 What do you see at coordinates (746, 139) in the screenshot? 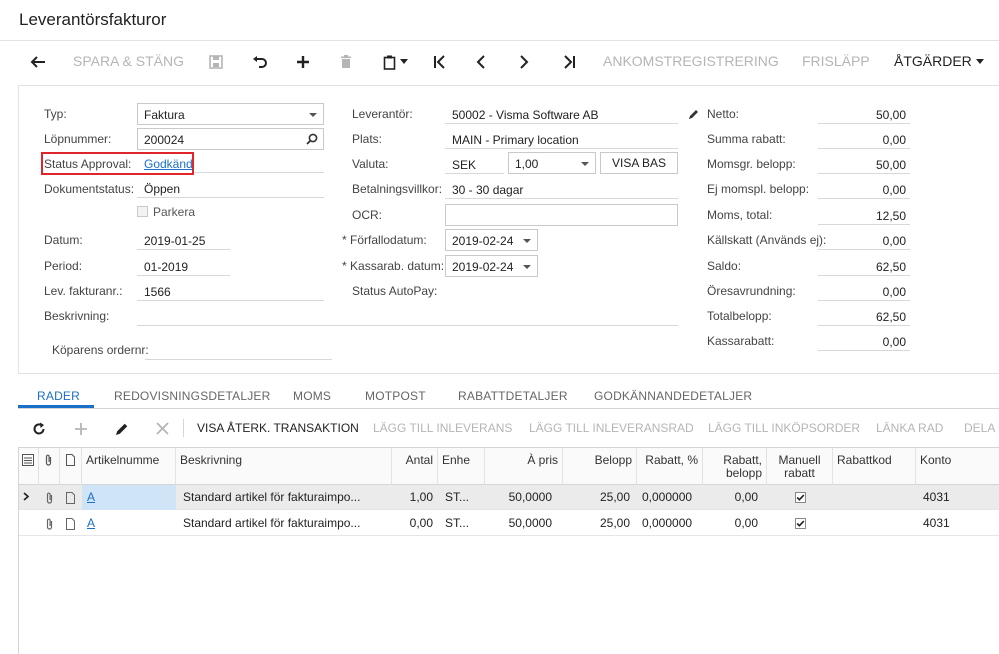
I see `summa-rabatt-label: Summa rabatt:` at bounding box center [746, 139].